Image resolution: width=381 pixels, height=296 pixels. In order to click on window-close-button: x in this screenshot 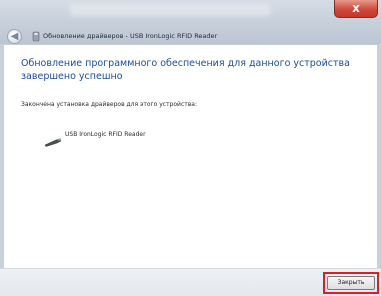, I will do `click(356, 9)`.